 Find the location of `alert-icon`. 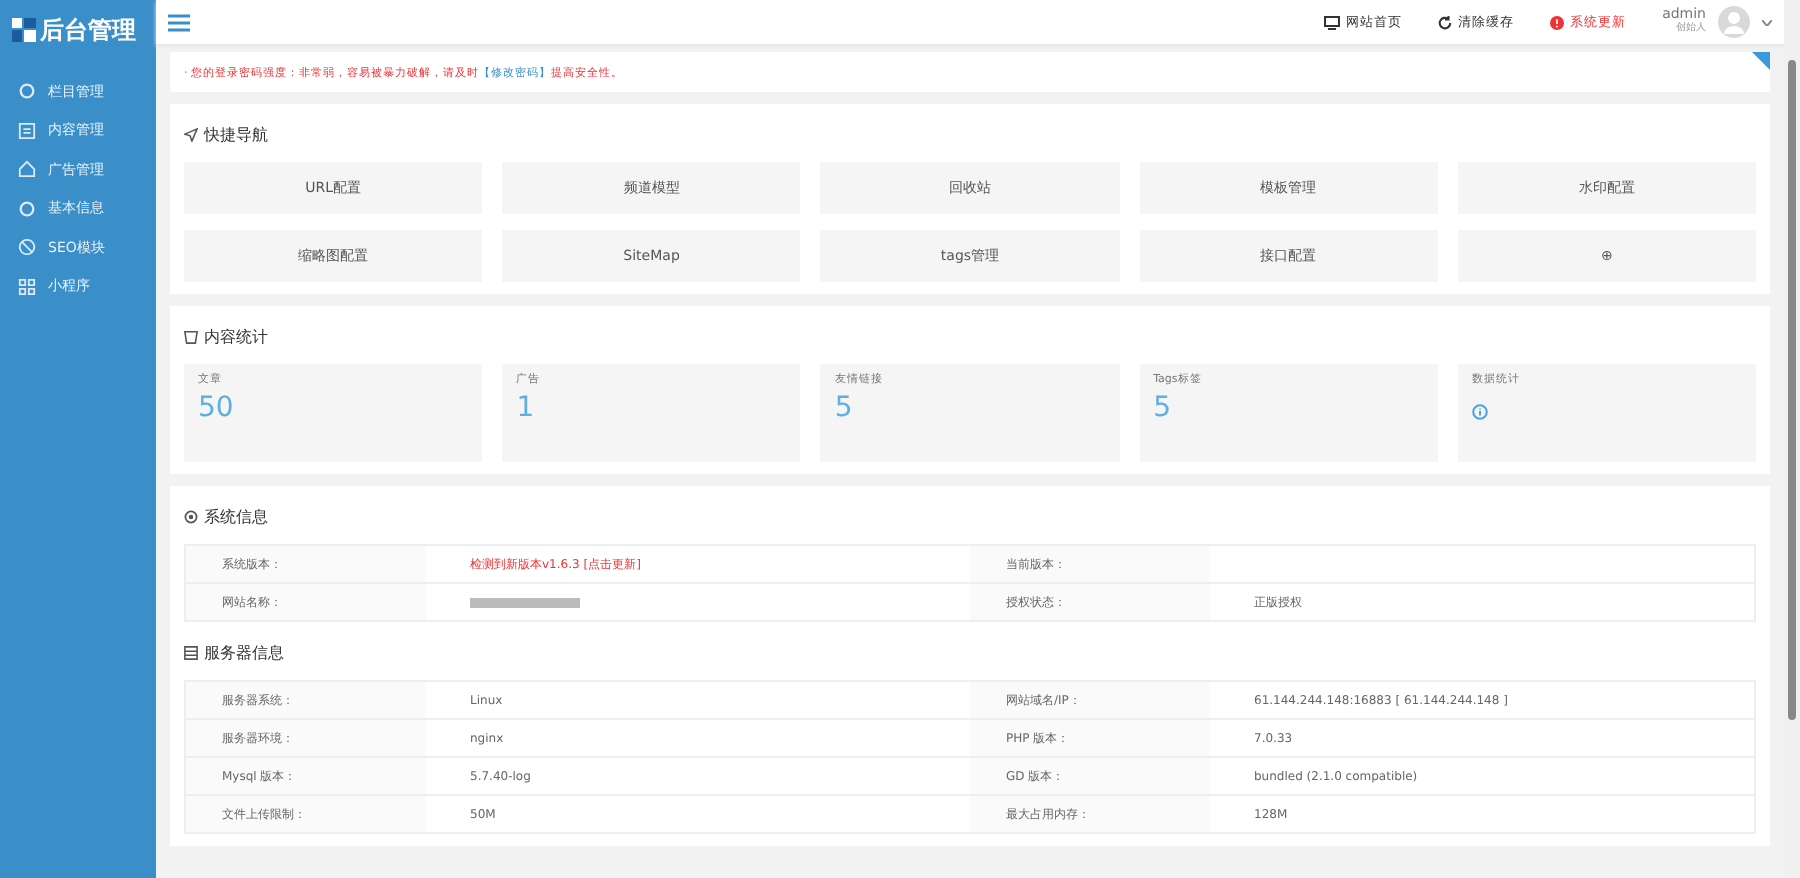

alert-icon is located at coordinates (1557, 22).